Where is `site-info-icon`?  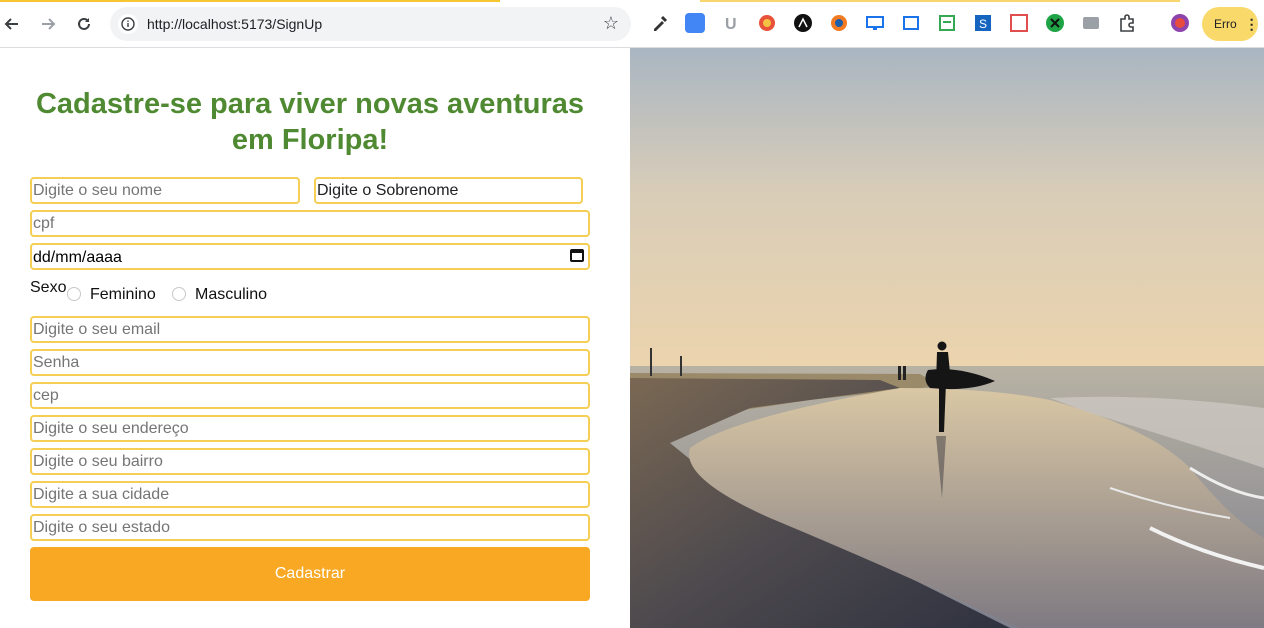 site-info-icon is located at coordinates (128, 24).